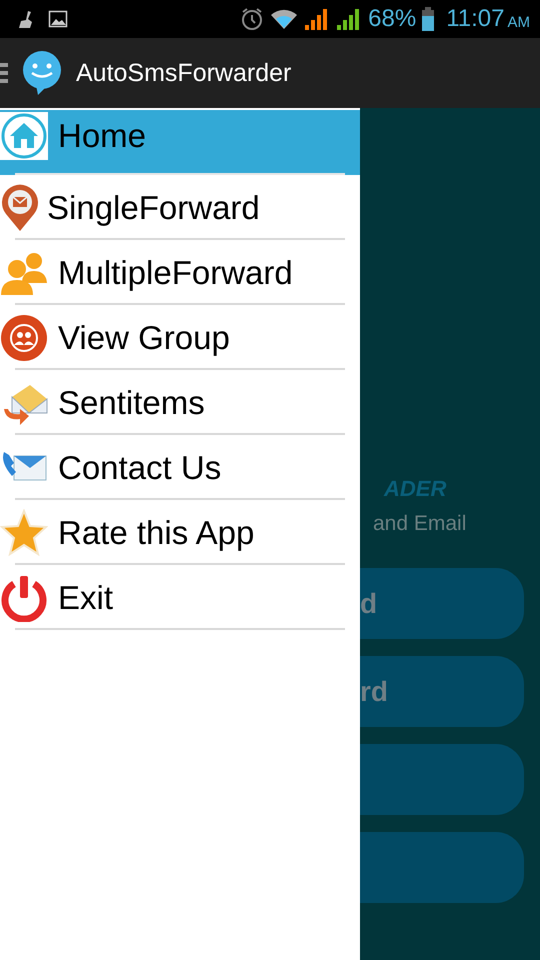 The height and width of the screenshot is (960, 540). Describe the element at coordinates (252, 19) in the screenshot. I see `alarm-icon` at that location.